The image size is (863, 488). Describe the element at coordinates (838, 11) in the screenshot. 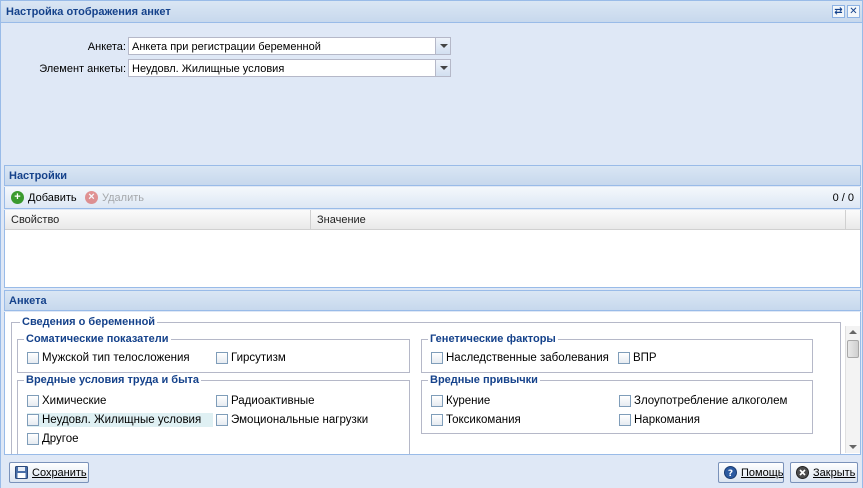

I see `refresh-icon: ⇄` at that location.